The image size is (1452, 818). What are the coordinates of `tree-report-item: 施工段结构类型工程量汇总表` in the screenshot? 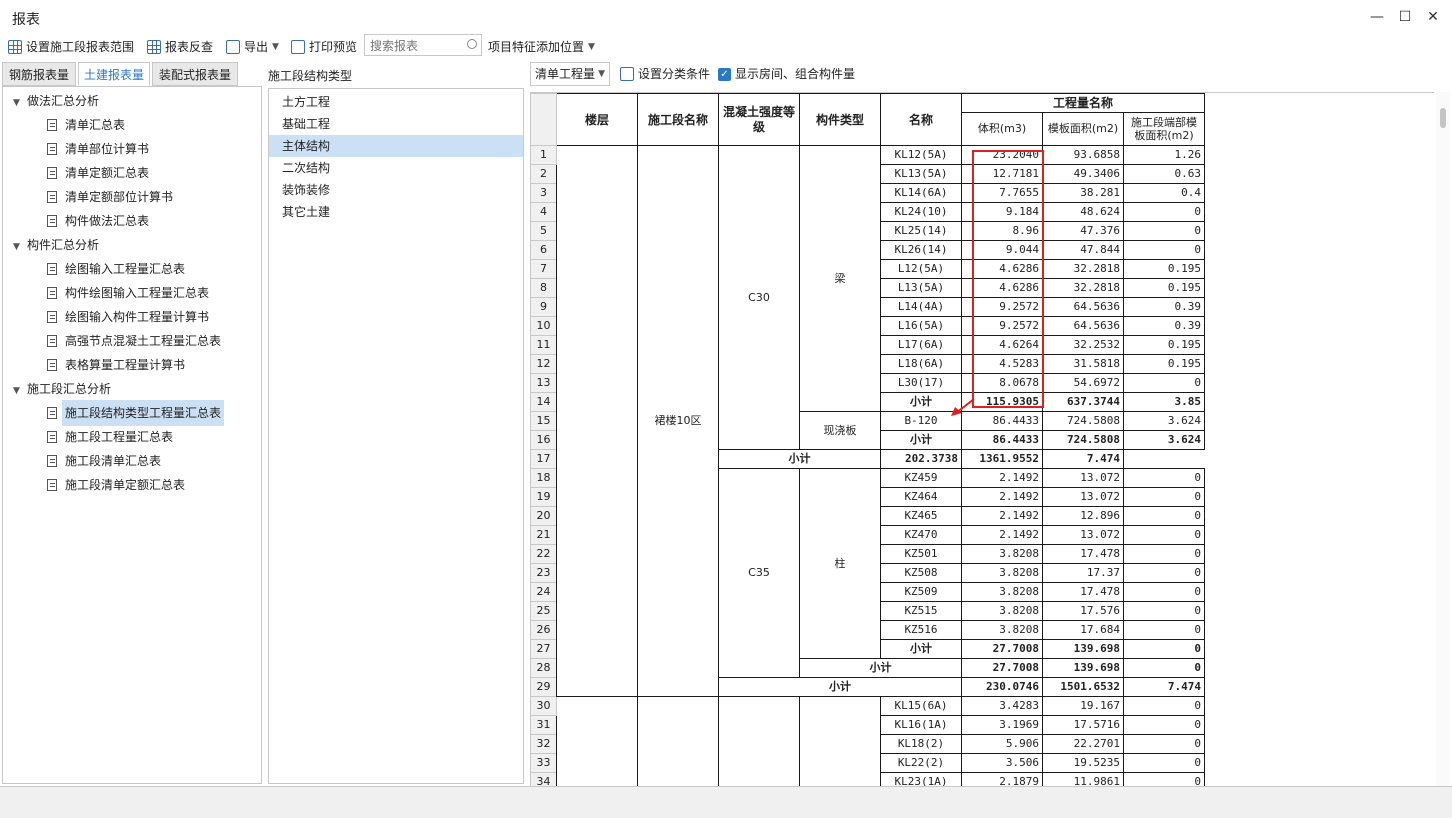 It's located at (132, 413).